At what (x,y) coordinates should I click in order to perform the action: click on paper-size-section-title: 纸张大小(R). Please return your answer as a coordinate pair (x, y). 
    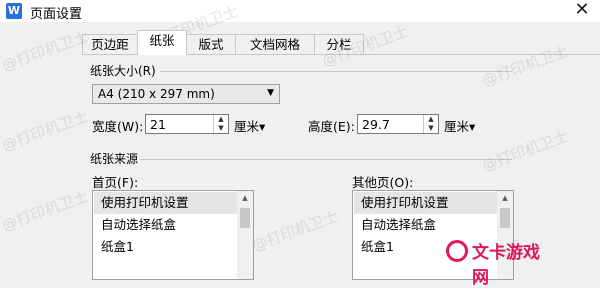
    Looking at the image, I should click on (123, 71).